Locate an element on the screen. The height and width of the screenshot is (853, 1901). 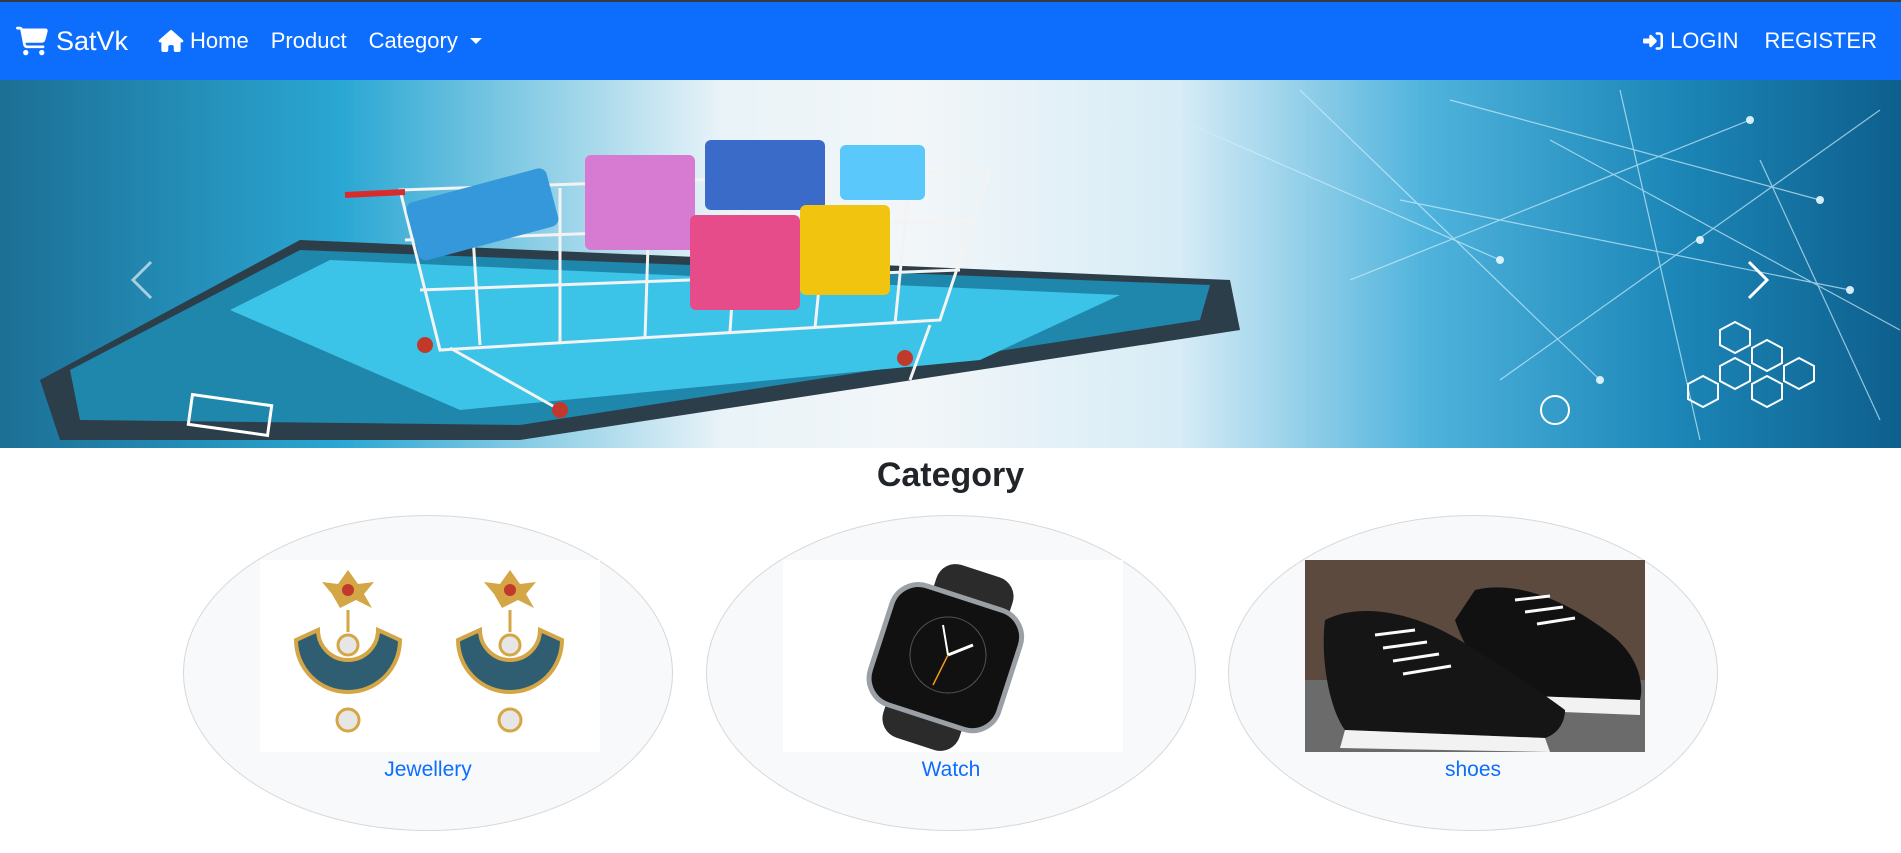
category-card-shoes: shoes is located at coordinates (1473, 673).